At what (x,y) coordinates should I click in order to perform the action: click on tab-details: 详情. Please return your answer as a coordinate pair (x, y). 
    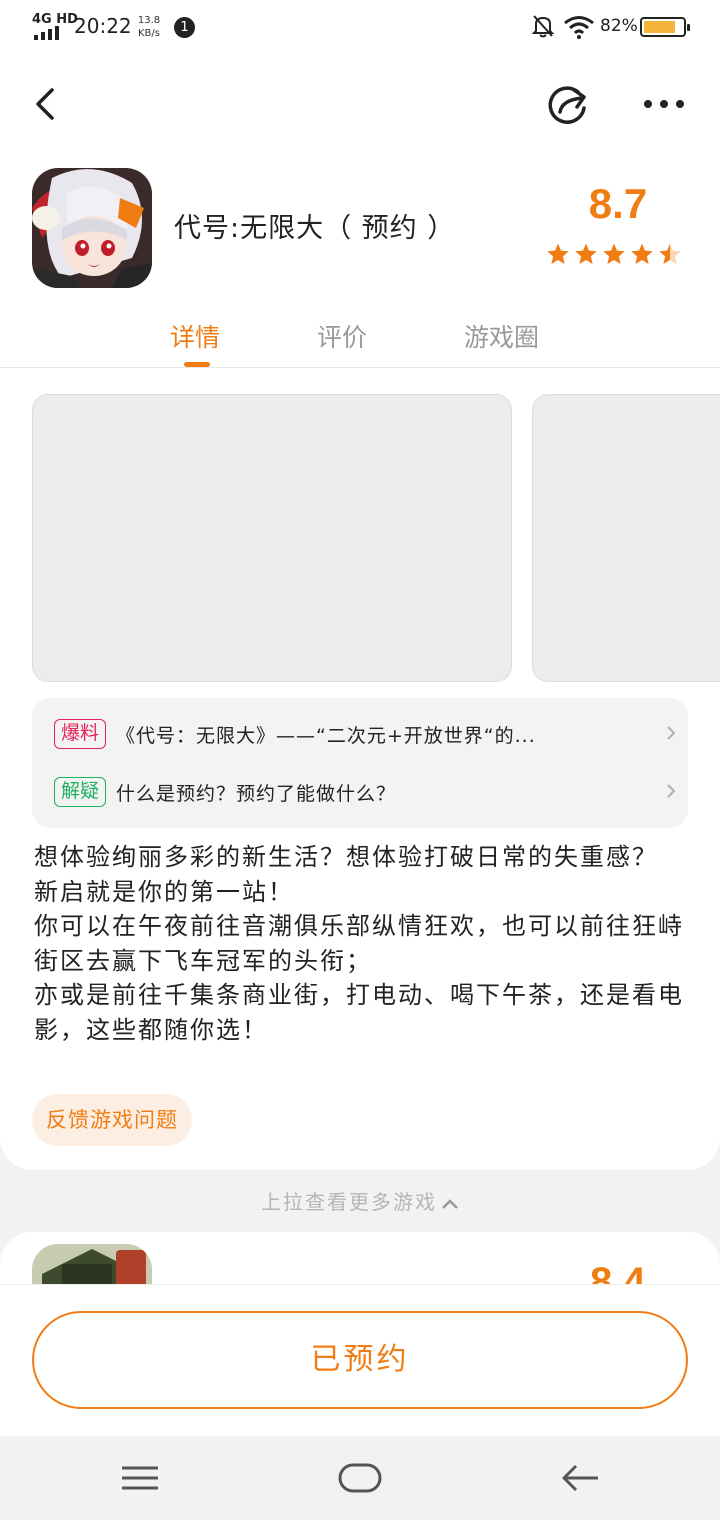
    Looking at the image, I should click on (195, 336).